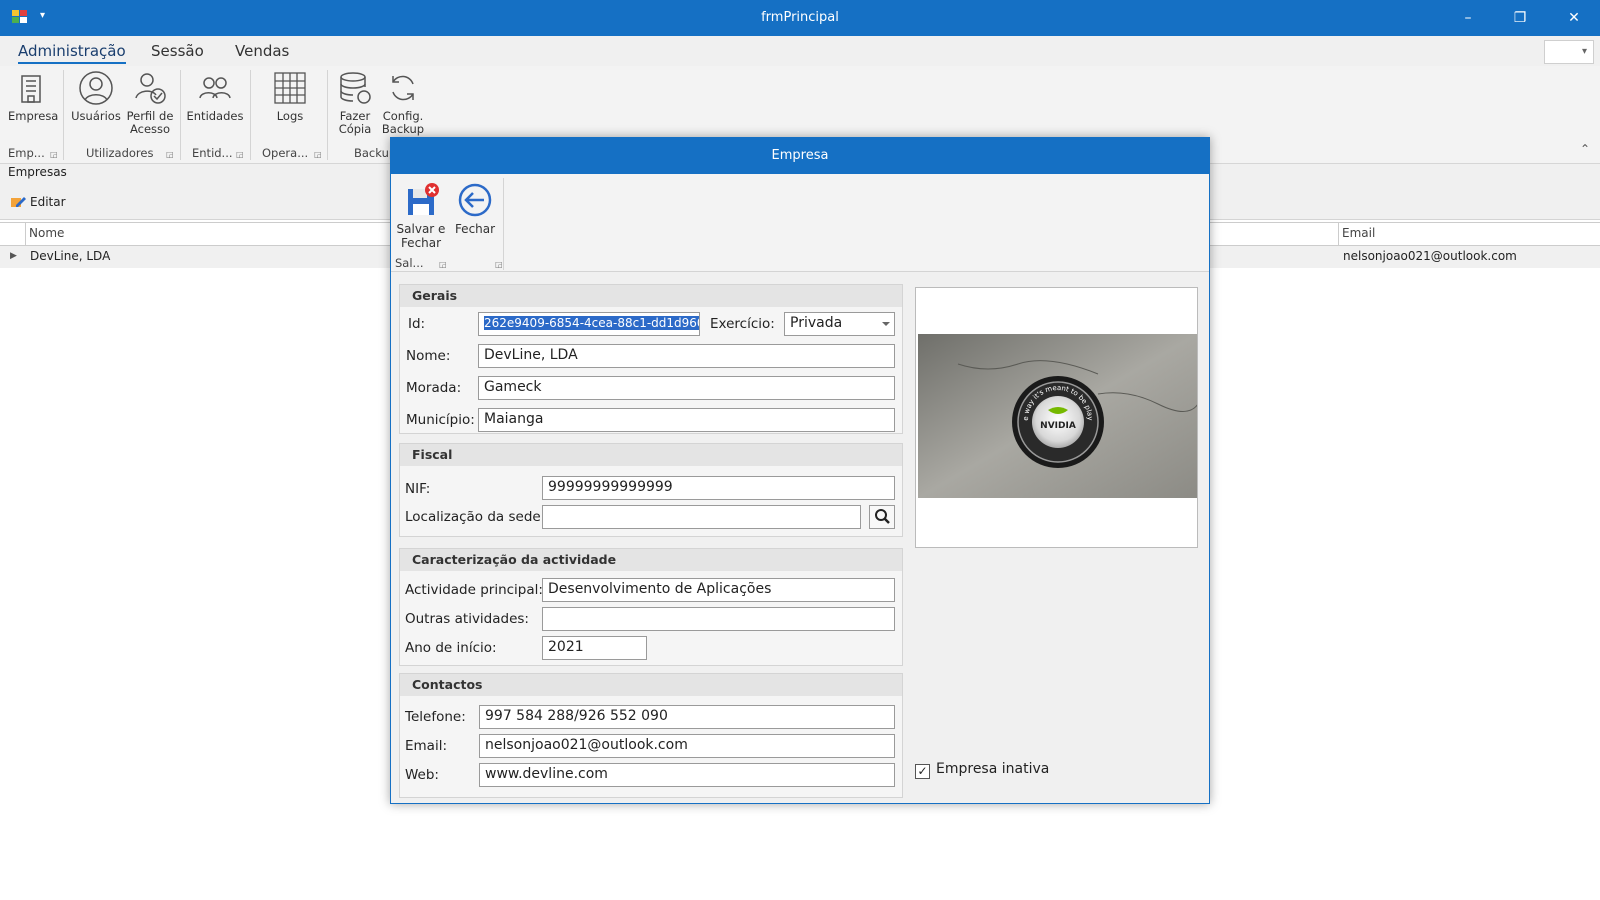  What do you see at coordinates (686, 388) in the screenshot?
I see `morada-field: Gameck` at bounding box center [686, 388].